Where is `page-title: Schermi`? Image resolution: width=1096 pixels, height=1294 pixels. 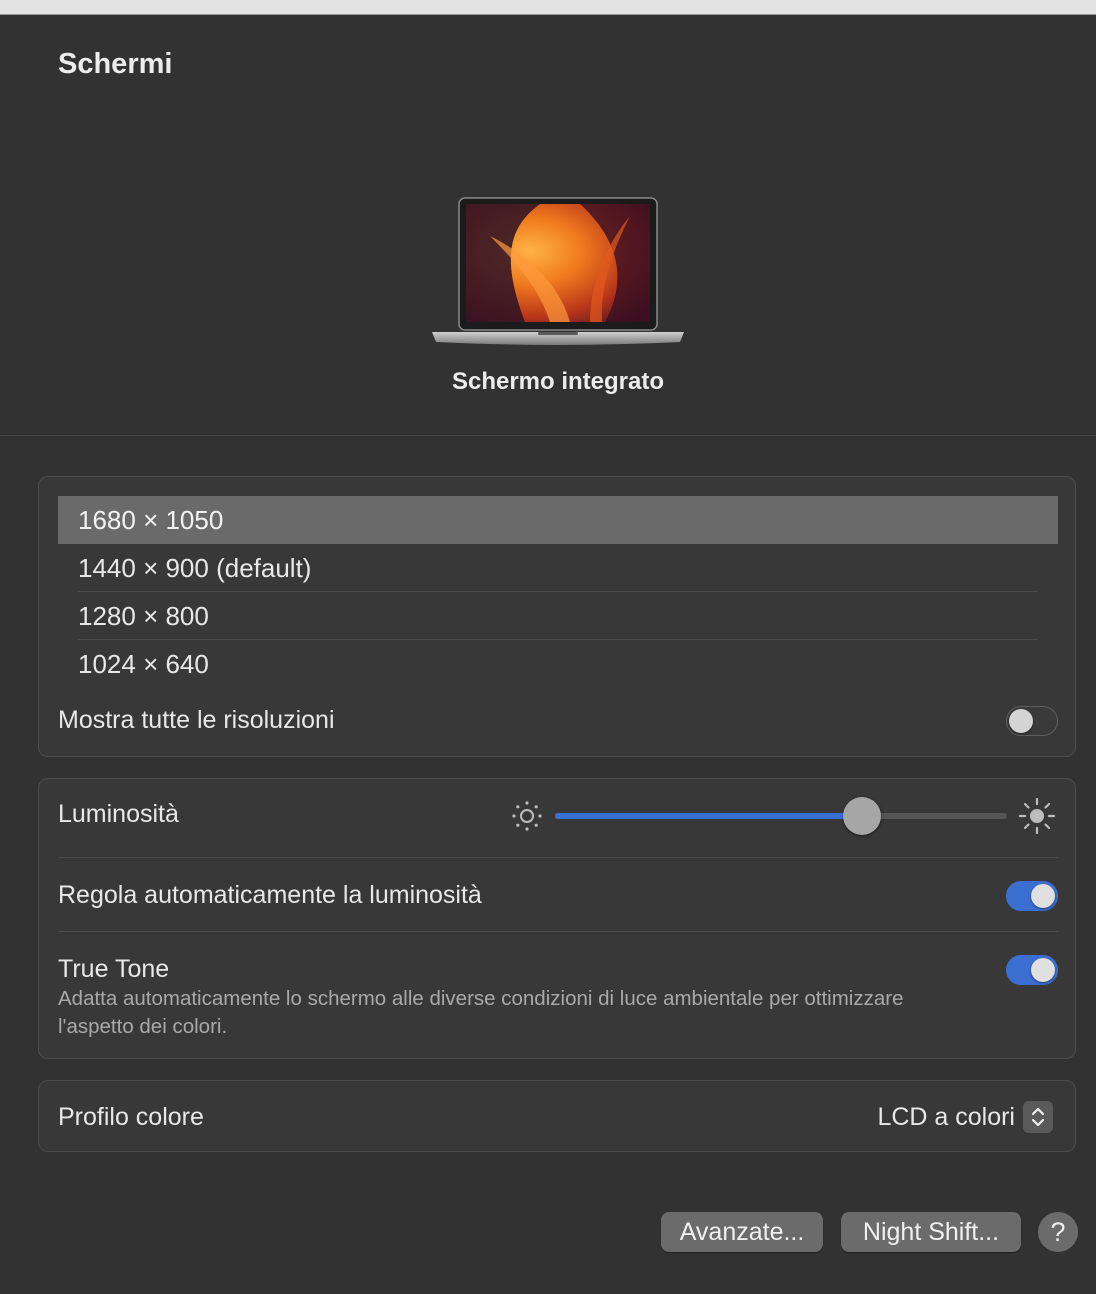
page-title: Schermi is located at coordinates (115, 64).